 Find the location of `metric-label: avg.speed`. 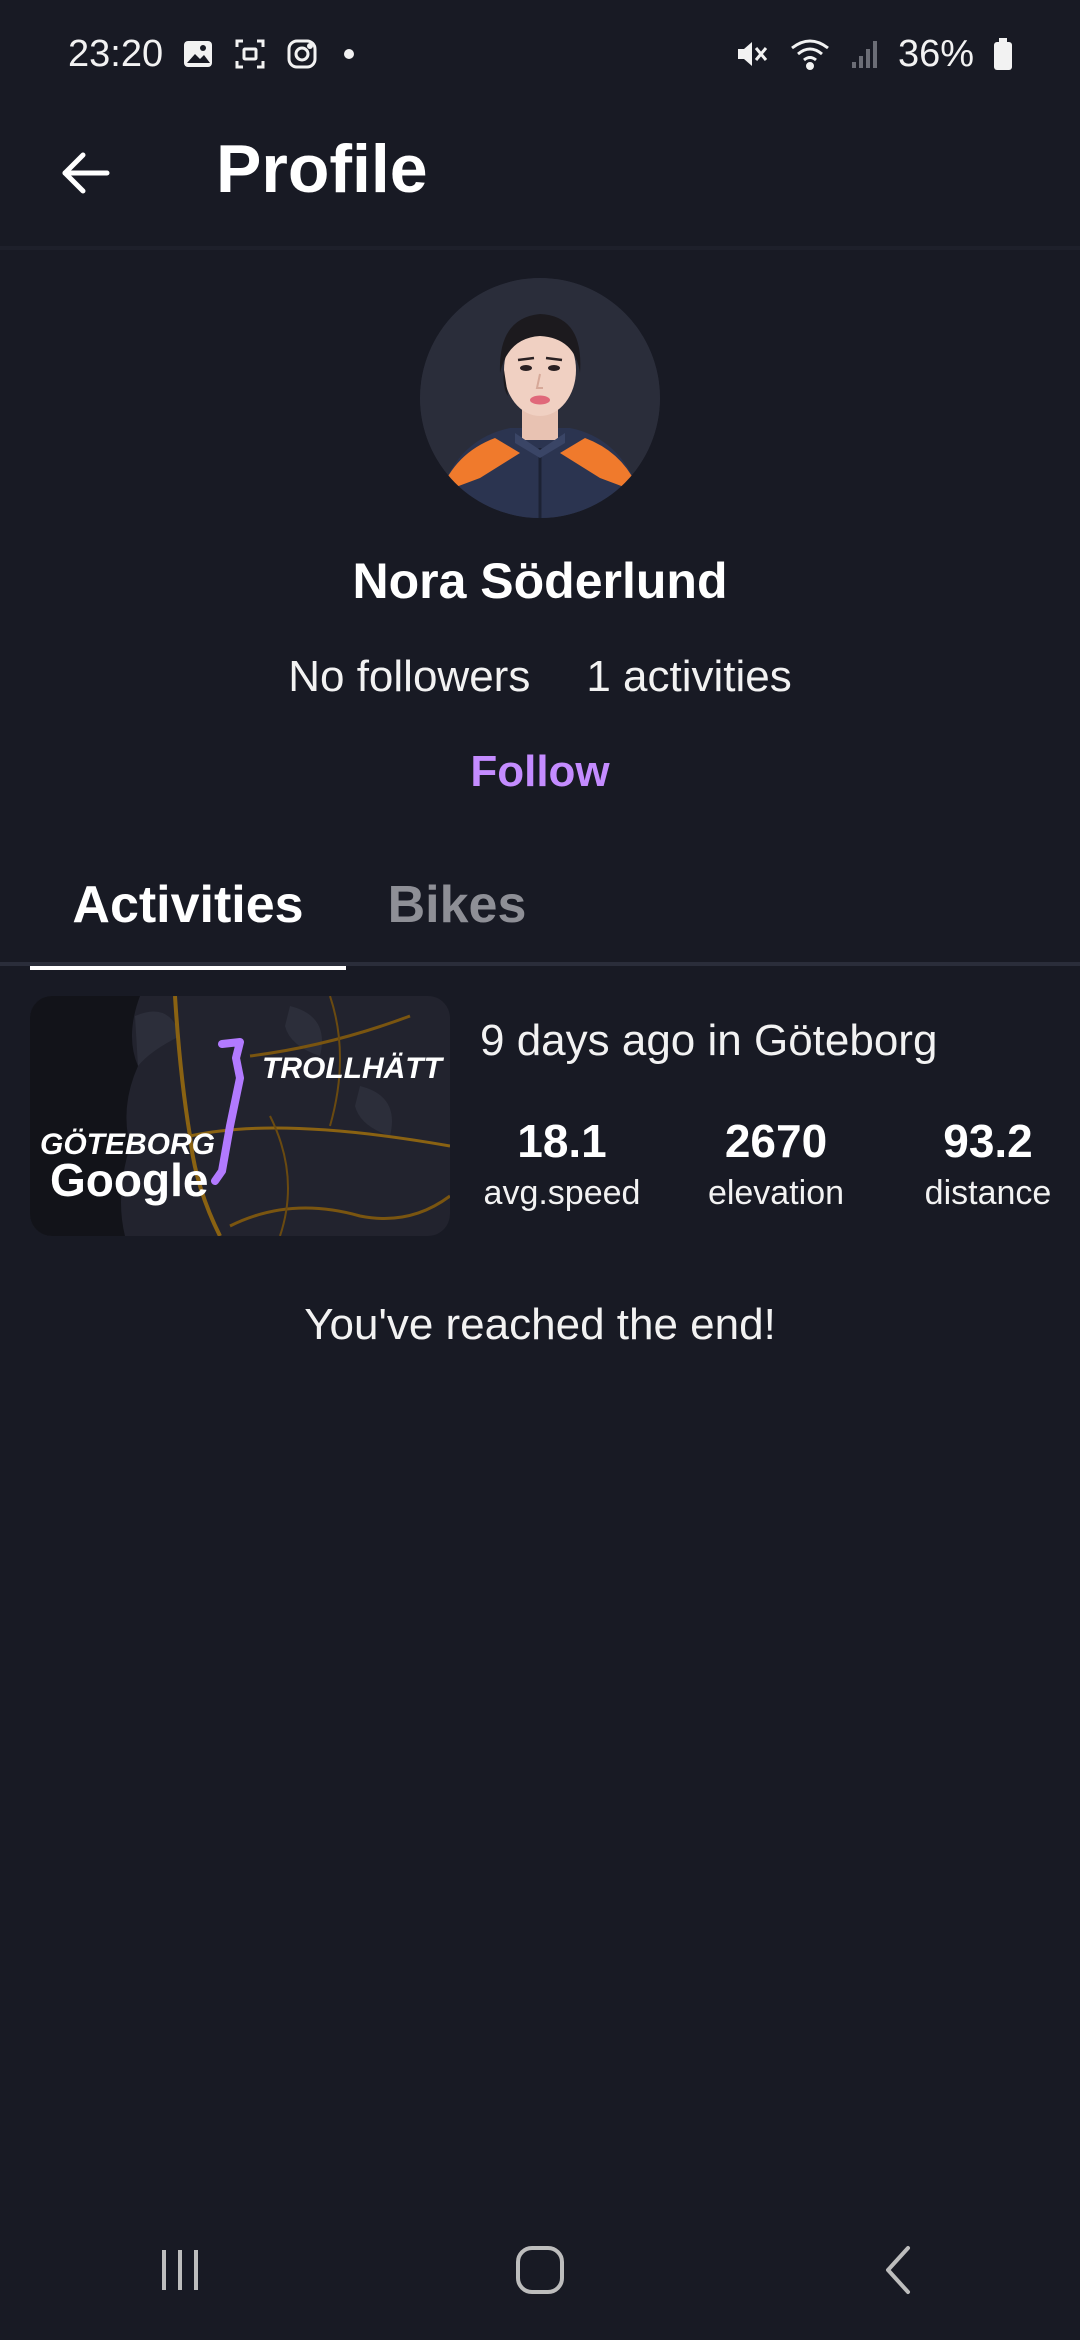

metric-label: avg.speed is located at coordinates (562, 1193).